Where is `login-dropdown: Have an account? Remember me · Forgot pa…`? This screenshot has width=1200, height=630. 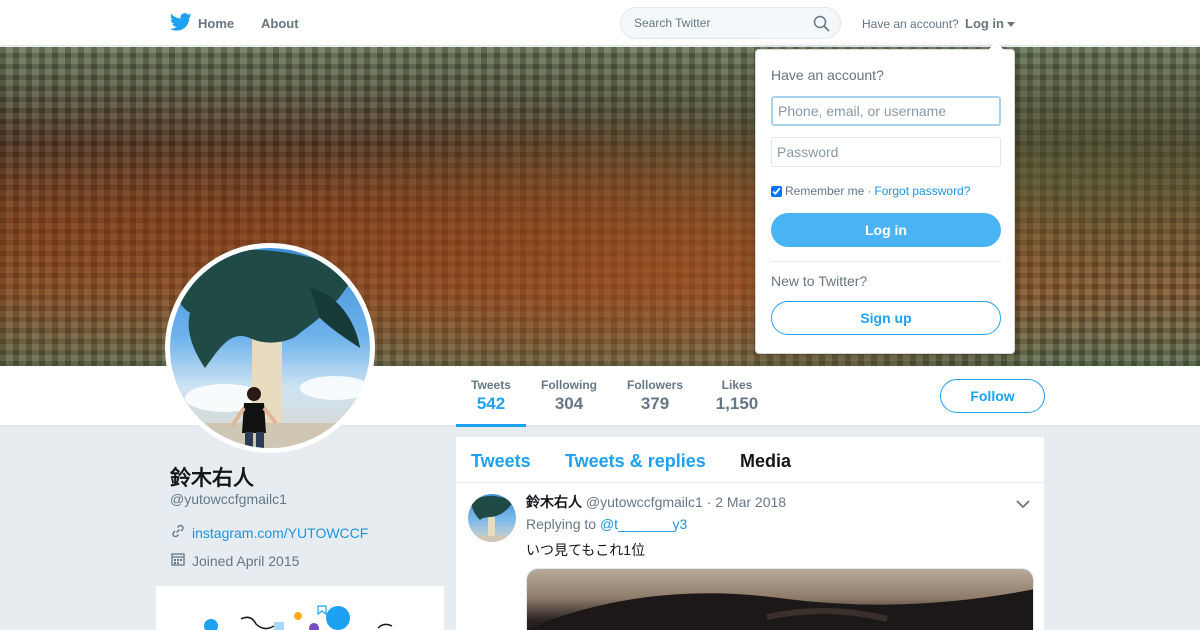 login-dropdown: Have an account? Remember me · Forgot pa… is located at coordinates (885, 198).